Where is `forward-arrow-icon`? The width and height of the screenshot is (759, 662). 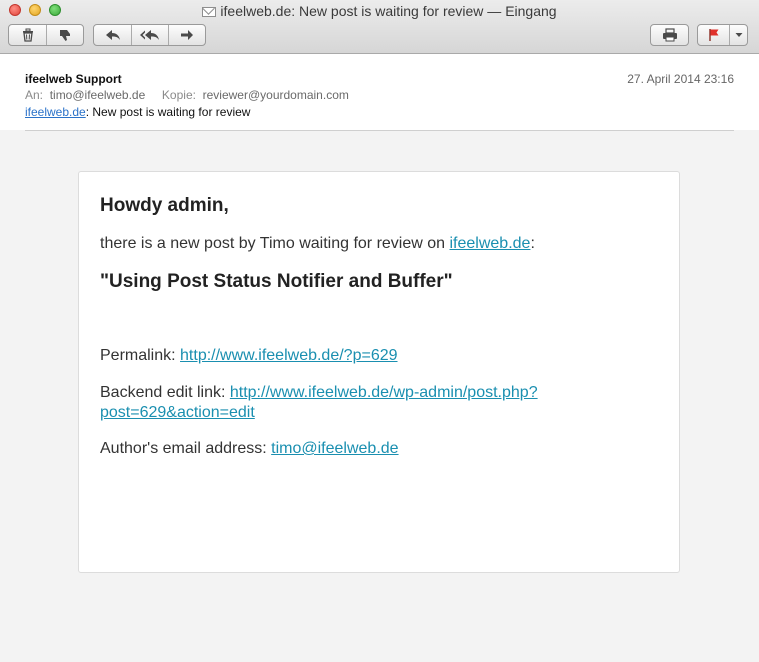 forward-arrow-icon is located at coordinates (187, 35).